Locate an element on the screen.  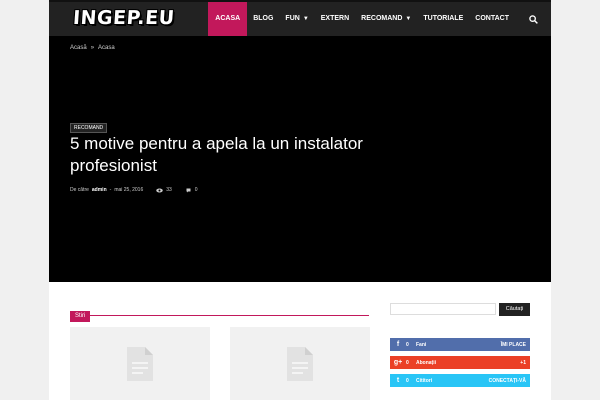
breadcrumb-home: Acasă is located at coordinates (78, 48).